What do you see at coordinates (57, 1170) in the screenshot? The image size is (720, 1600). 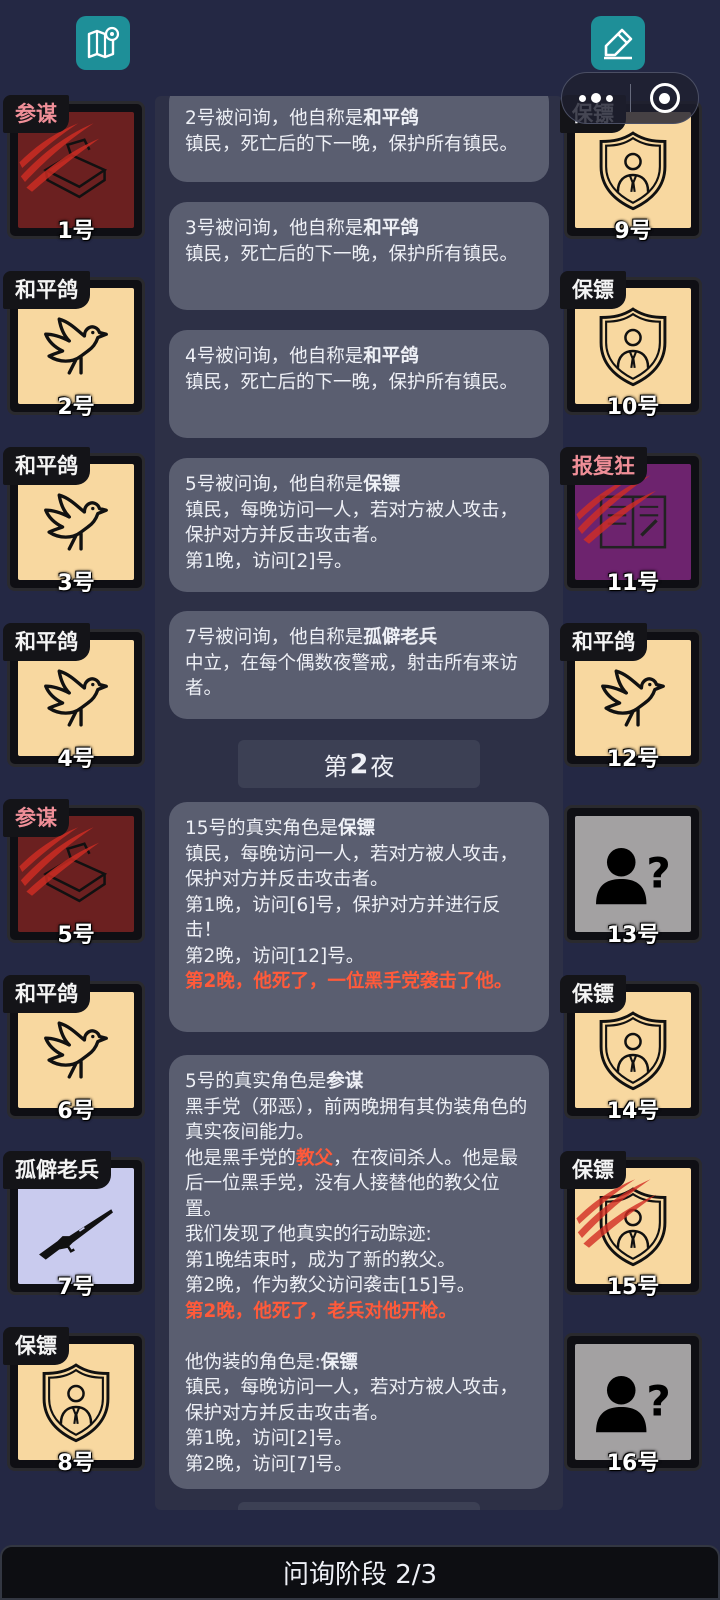 I see `role-tag: 孤僻老兵` at bounding box center [57, 1170].